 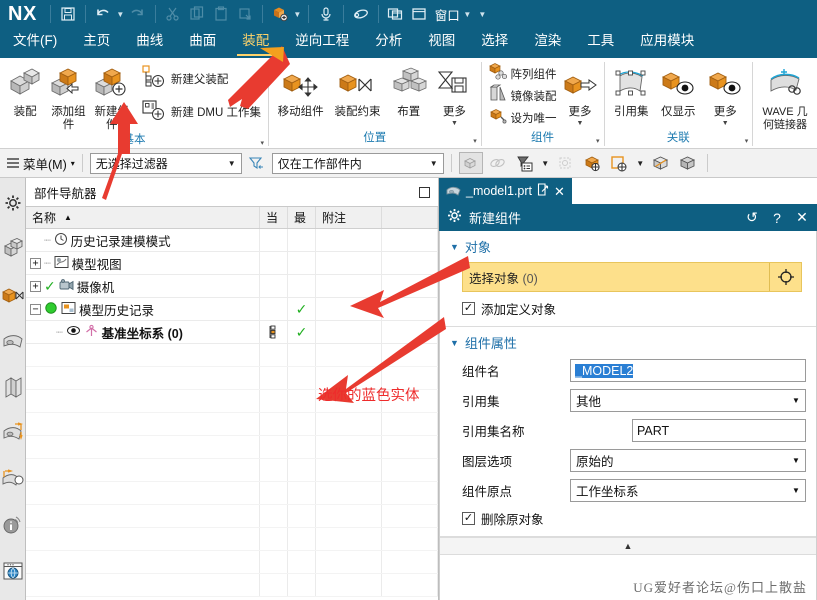 I want to click on scope-combo: 仅在工作部件内 ▼, so click(x=357, y=163).